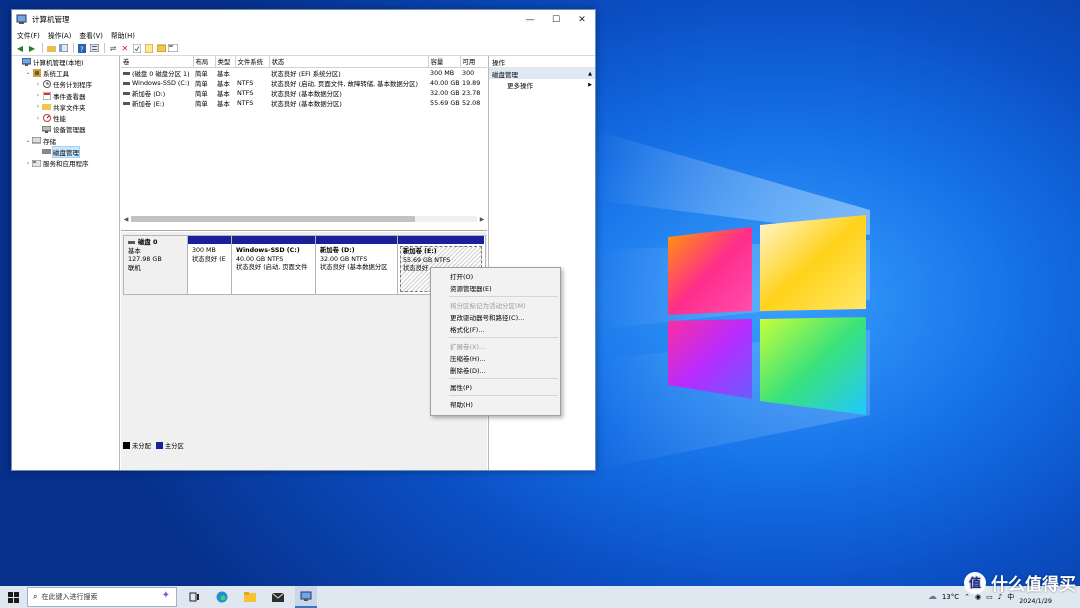 Image resolution: width=1080 pixels, height=608 pixels. Describe the element at coordinates (60, 35) in the screenshot. I see `menu-action: 操作(A)` at that location.